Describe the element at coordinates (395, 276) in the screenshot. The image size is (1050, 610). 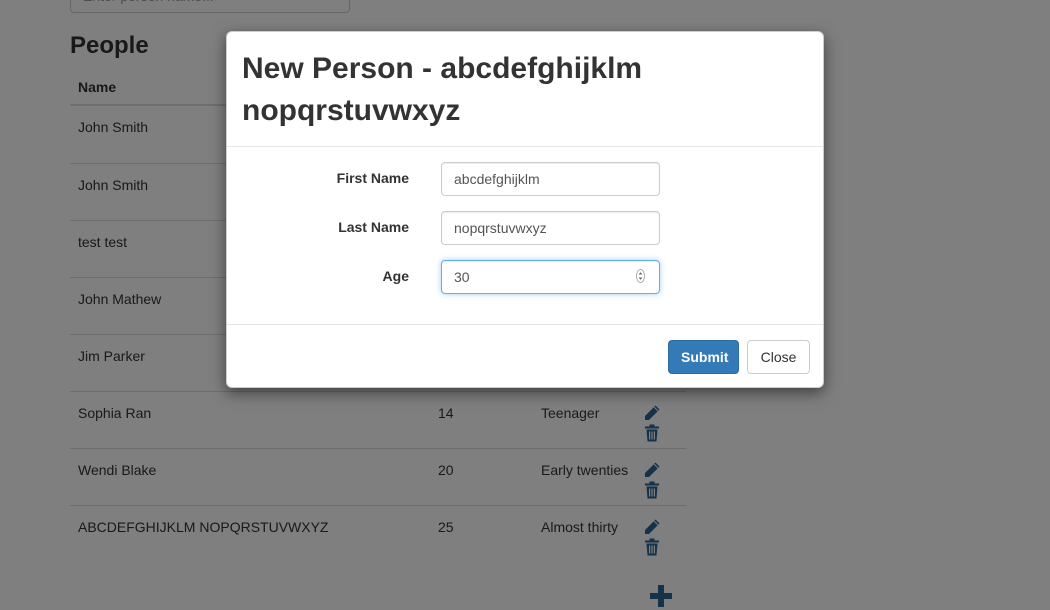
I see `age-label: Age` at that location.